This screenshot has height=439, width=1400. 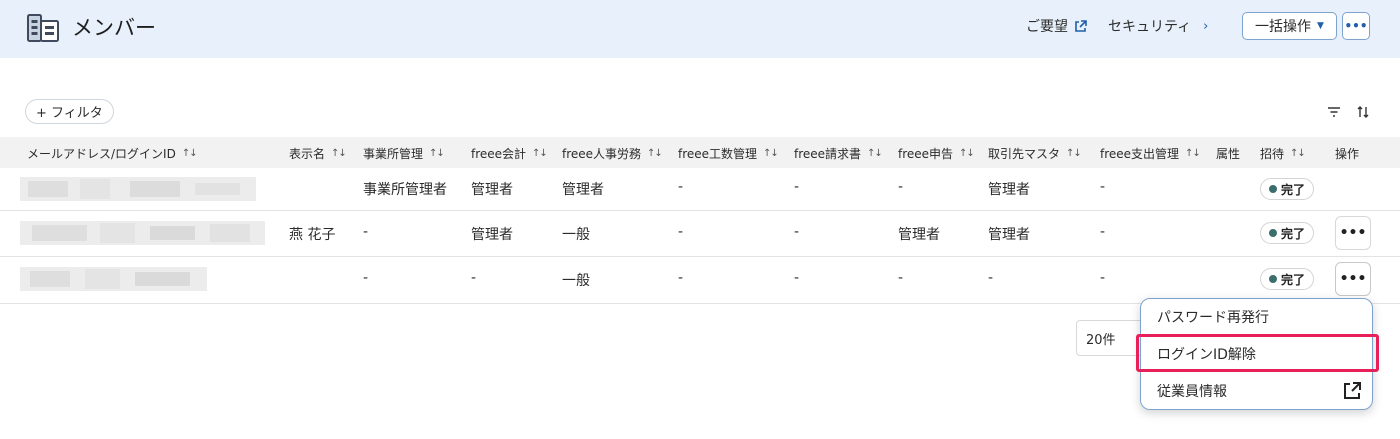 What do you see at coordinates (991, 278) in the screenshot?
I see `partner-role: -` at bounding box center [991, 278].